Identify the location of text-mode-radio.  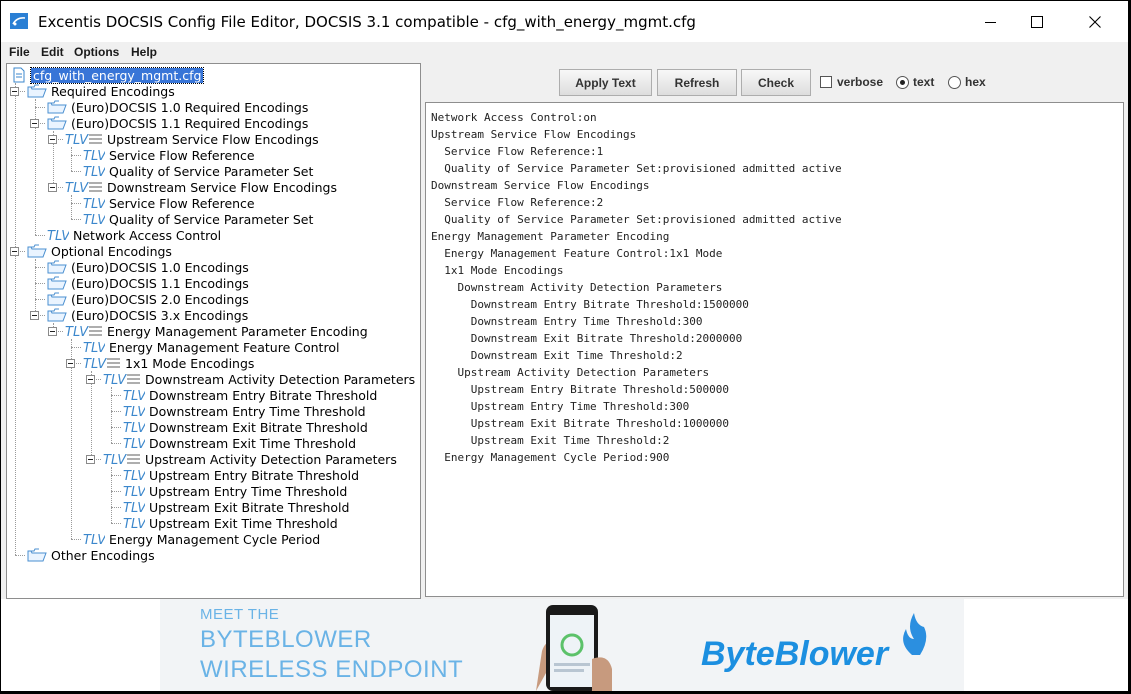
(902, 82).